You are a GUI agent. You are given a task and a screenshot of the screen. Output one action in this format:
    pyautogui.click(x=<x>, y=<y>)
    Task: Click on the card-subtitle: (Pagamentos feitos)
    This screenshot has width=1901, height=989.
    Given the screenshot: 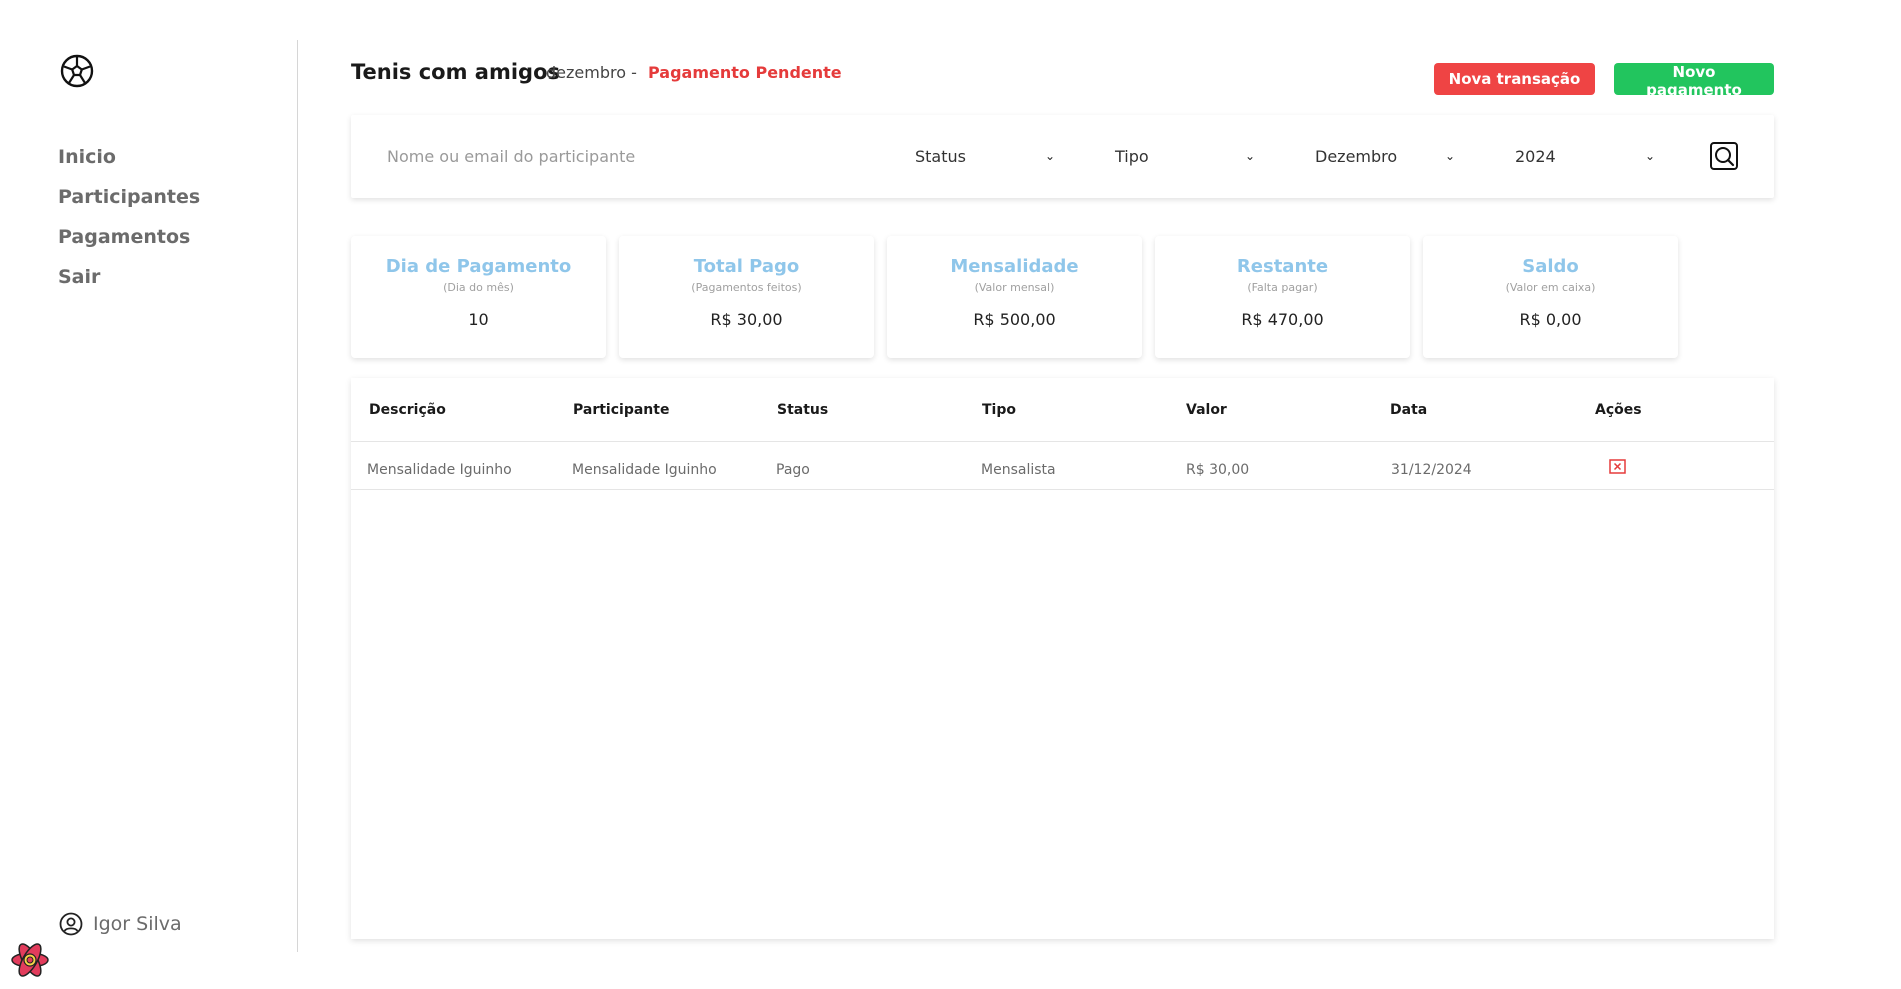 What is the action you would take?
    pyautogui.click(x=746, y=287)
    